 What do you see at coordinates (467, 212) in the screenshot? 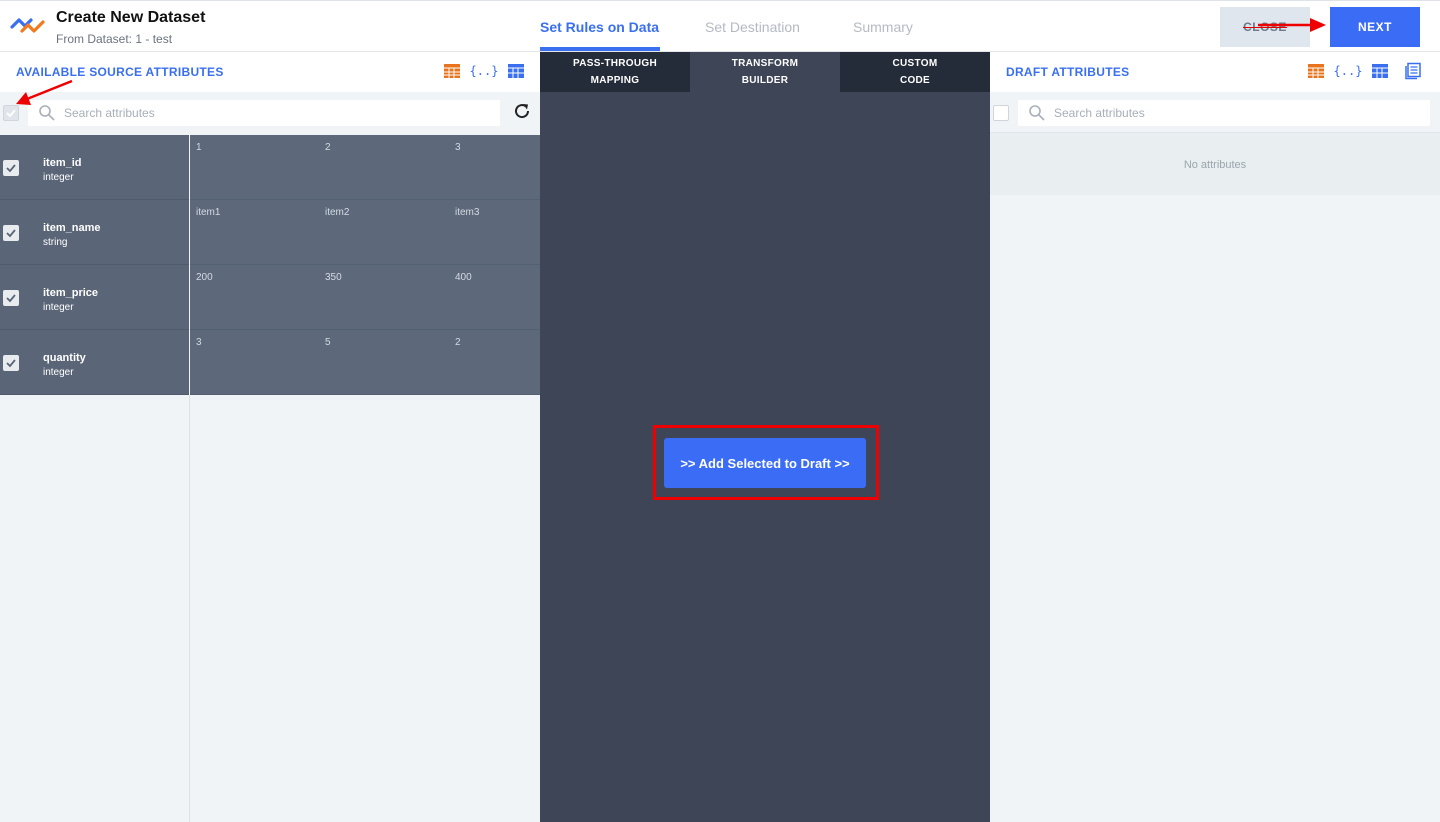
I see `preview-cell: item3` at bounding box center [467, 212].